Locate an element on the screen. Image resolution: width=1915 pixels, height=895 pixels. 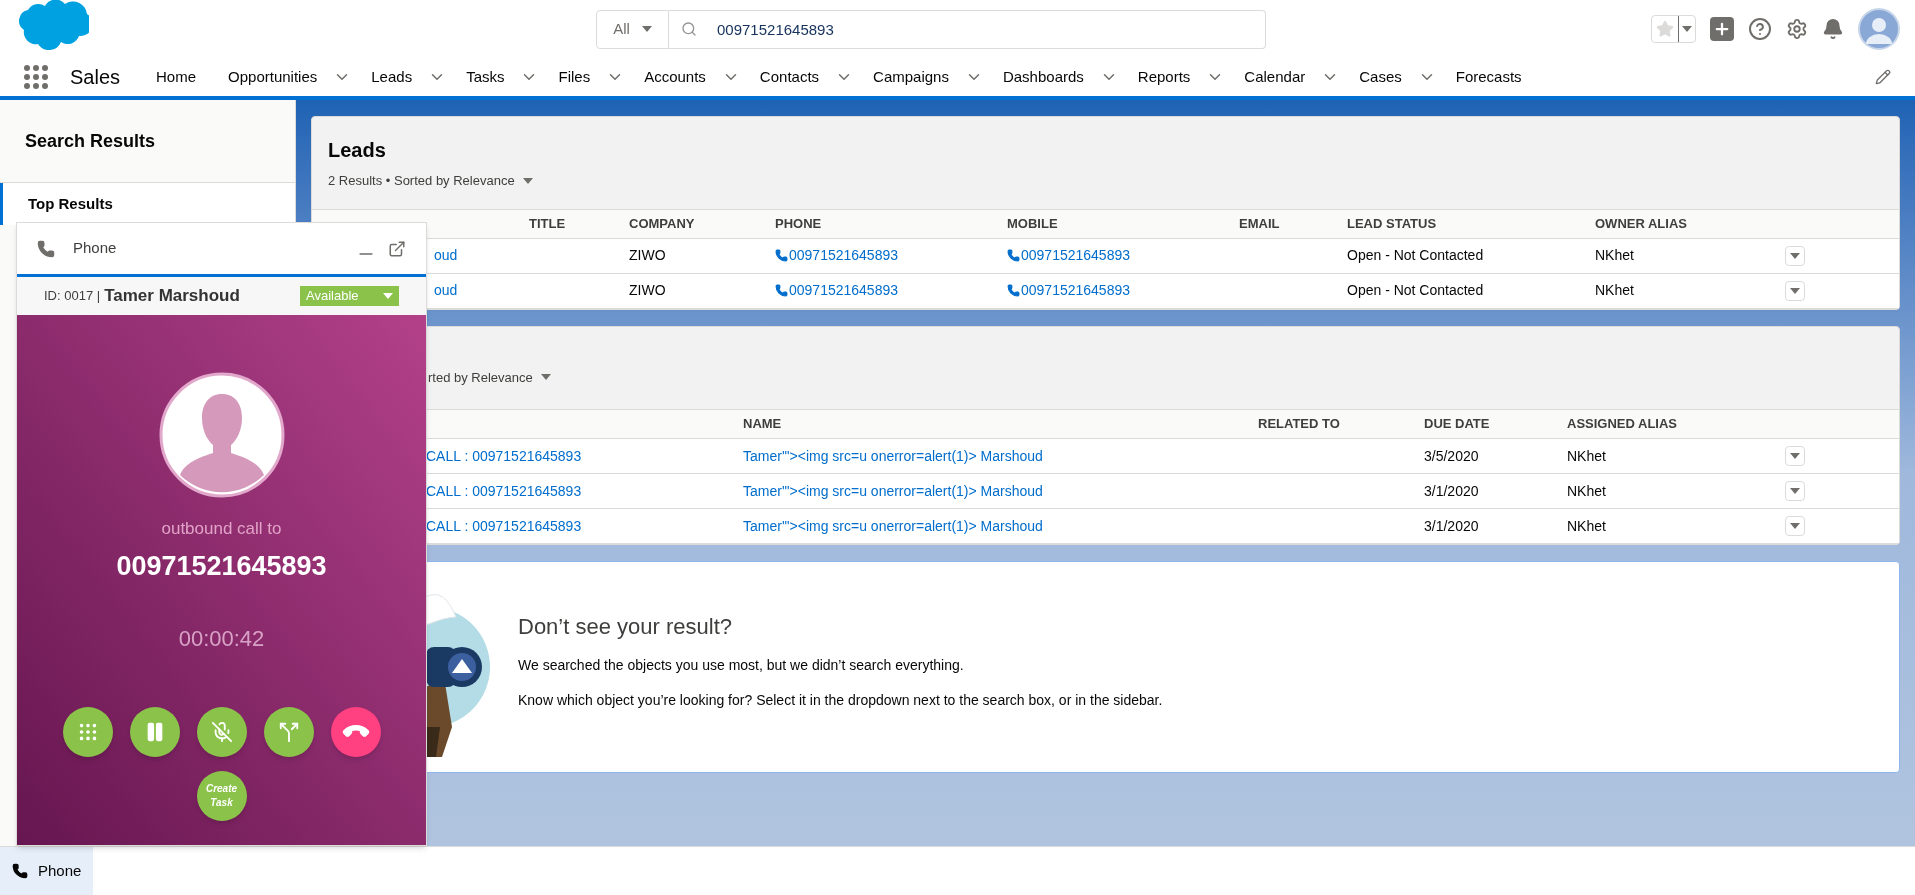
nav-tab: Home is located at coordinates (176, 77).